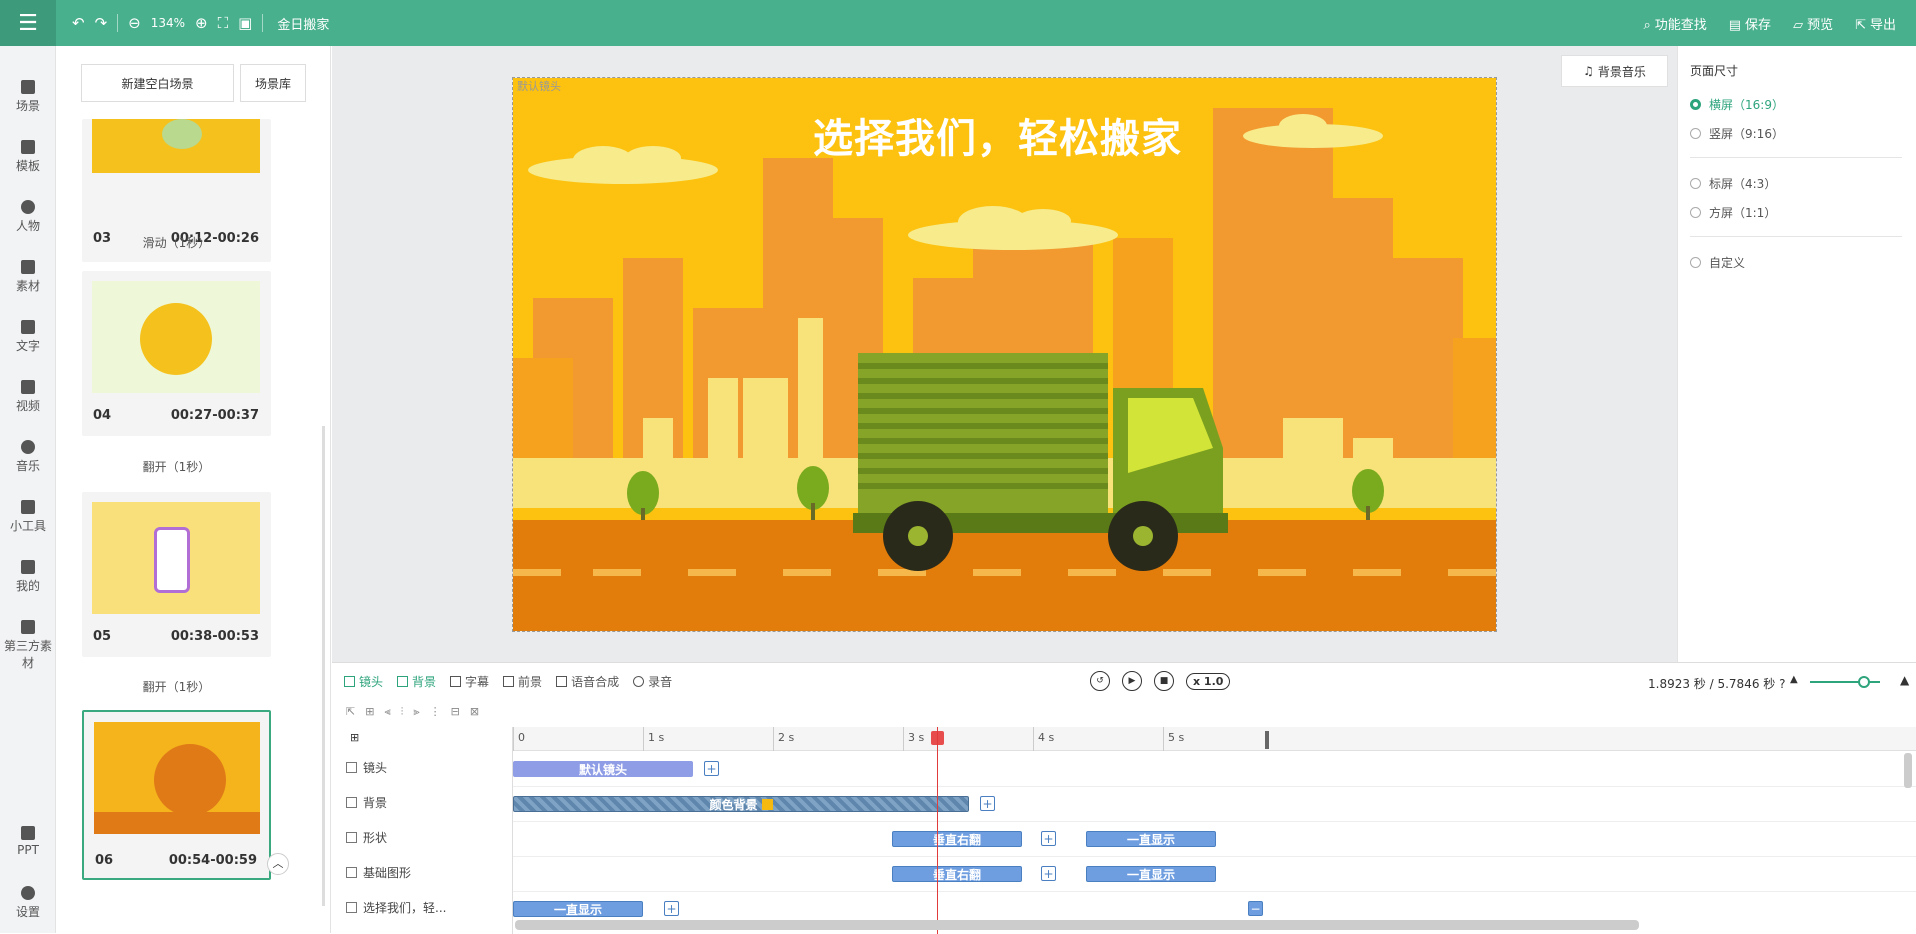  What do you see at coordinates (28, 23) in the screenshot?
I see `menu-icon: ☰` at bounding box center [28, 23].